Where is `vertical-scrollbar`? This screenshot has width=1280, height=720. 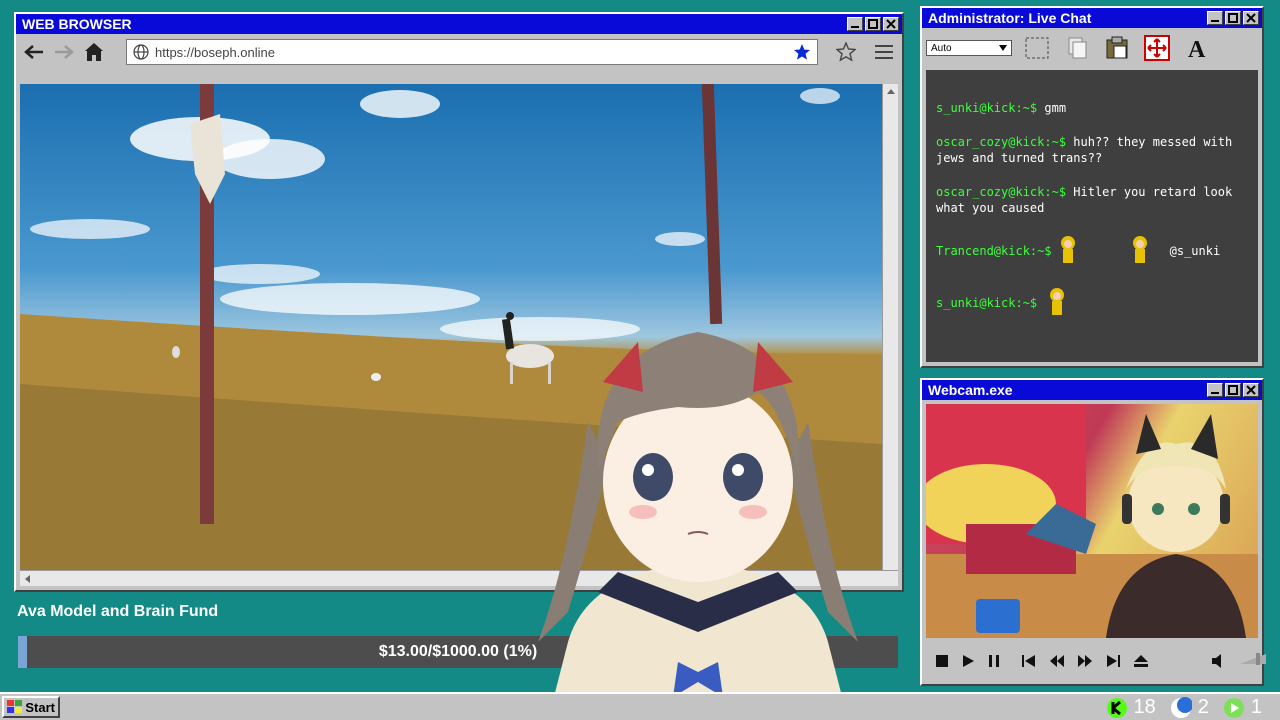 vertical-scrollbar is located at coordinates (890, 327).